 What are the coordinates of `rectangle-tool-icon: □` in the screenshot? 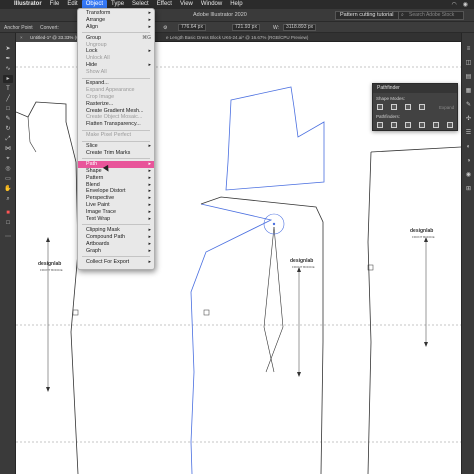 It's located at (8, 109).